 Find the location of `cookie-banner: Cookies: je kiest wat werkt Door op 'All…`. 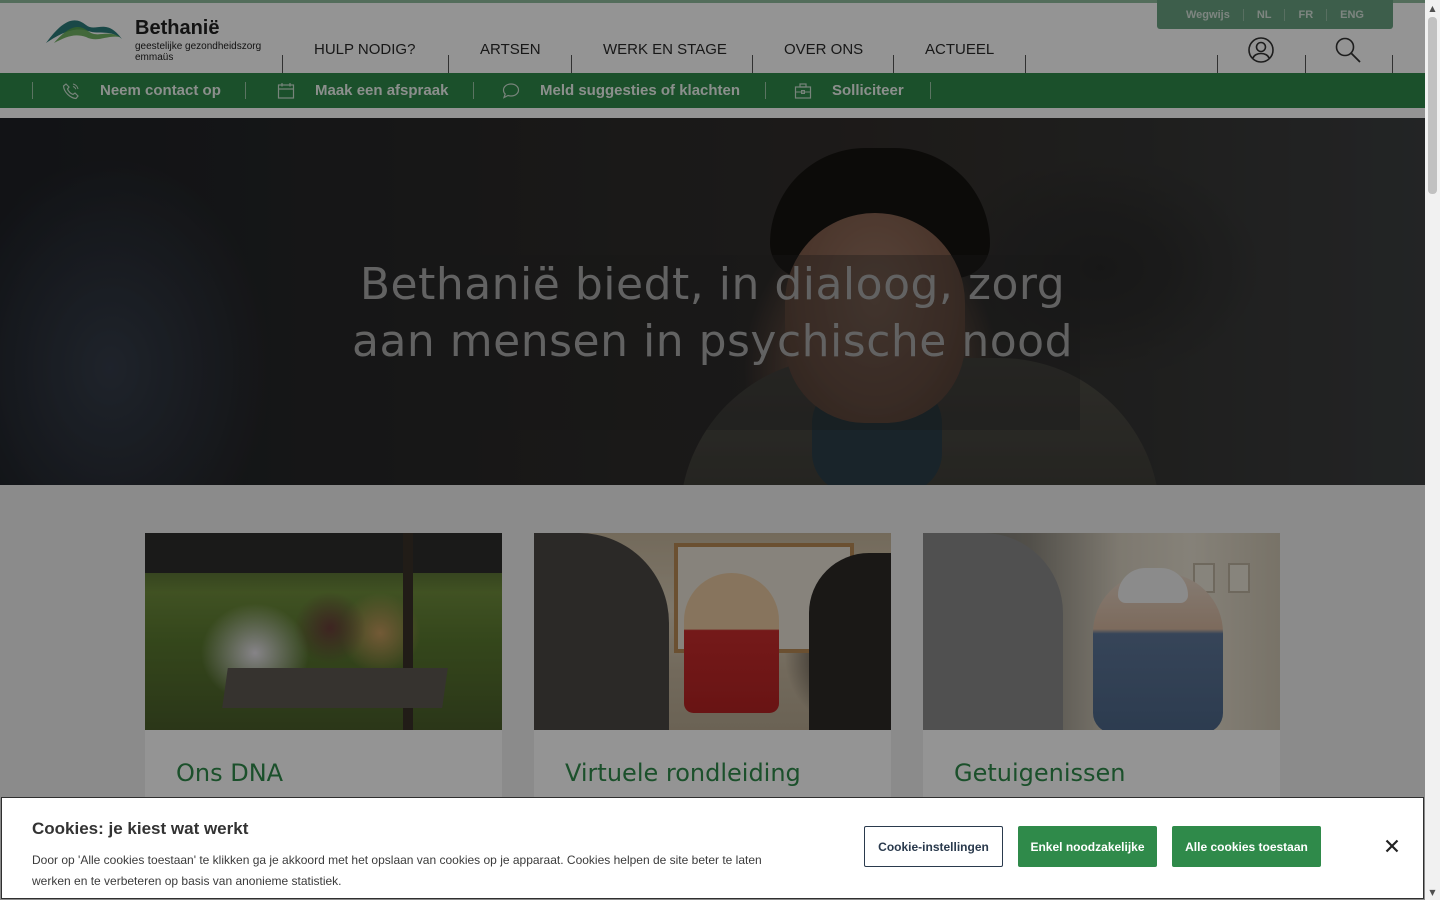

cookie-banner: Cookies: je kiest wat werkt Door op 'All… is located at coordinates (712, 848).